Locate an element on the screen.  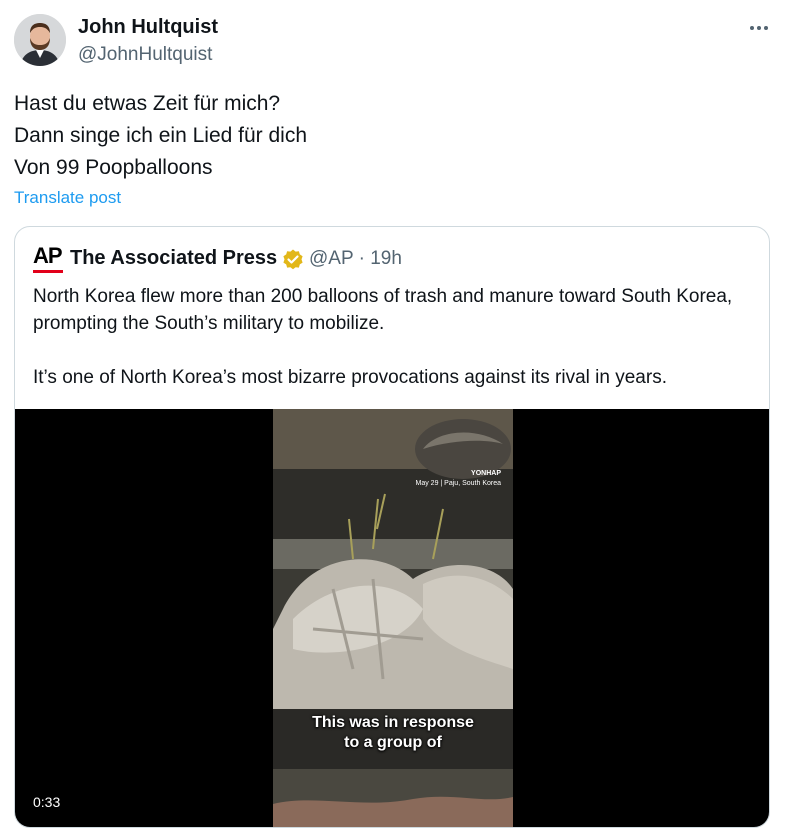
tweet-text-line: Dann singe ich ein Lied für dich is located at coordinates (161, 135).